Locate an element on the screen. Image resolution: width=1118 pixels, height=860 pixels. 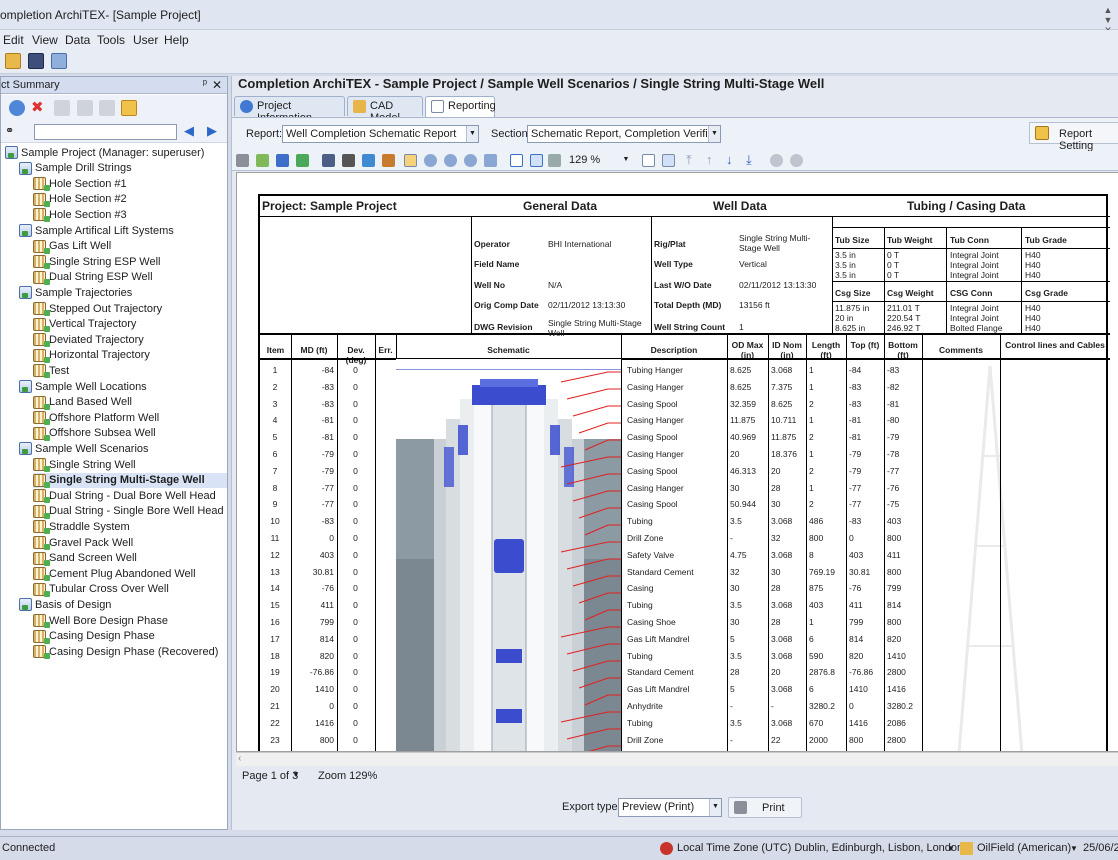
tree-item: Offshore Platform Well is located at coordinates (96, 418).